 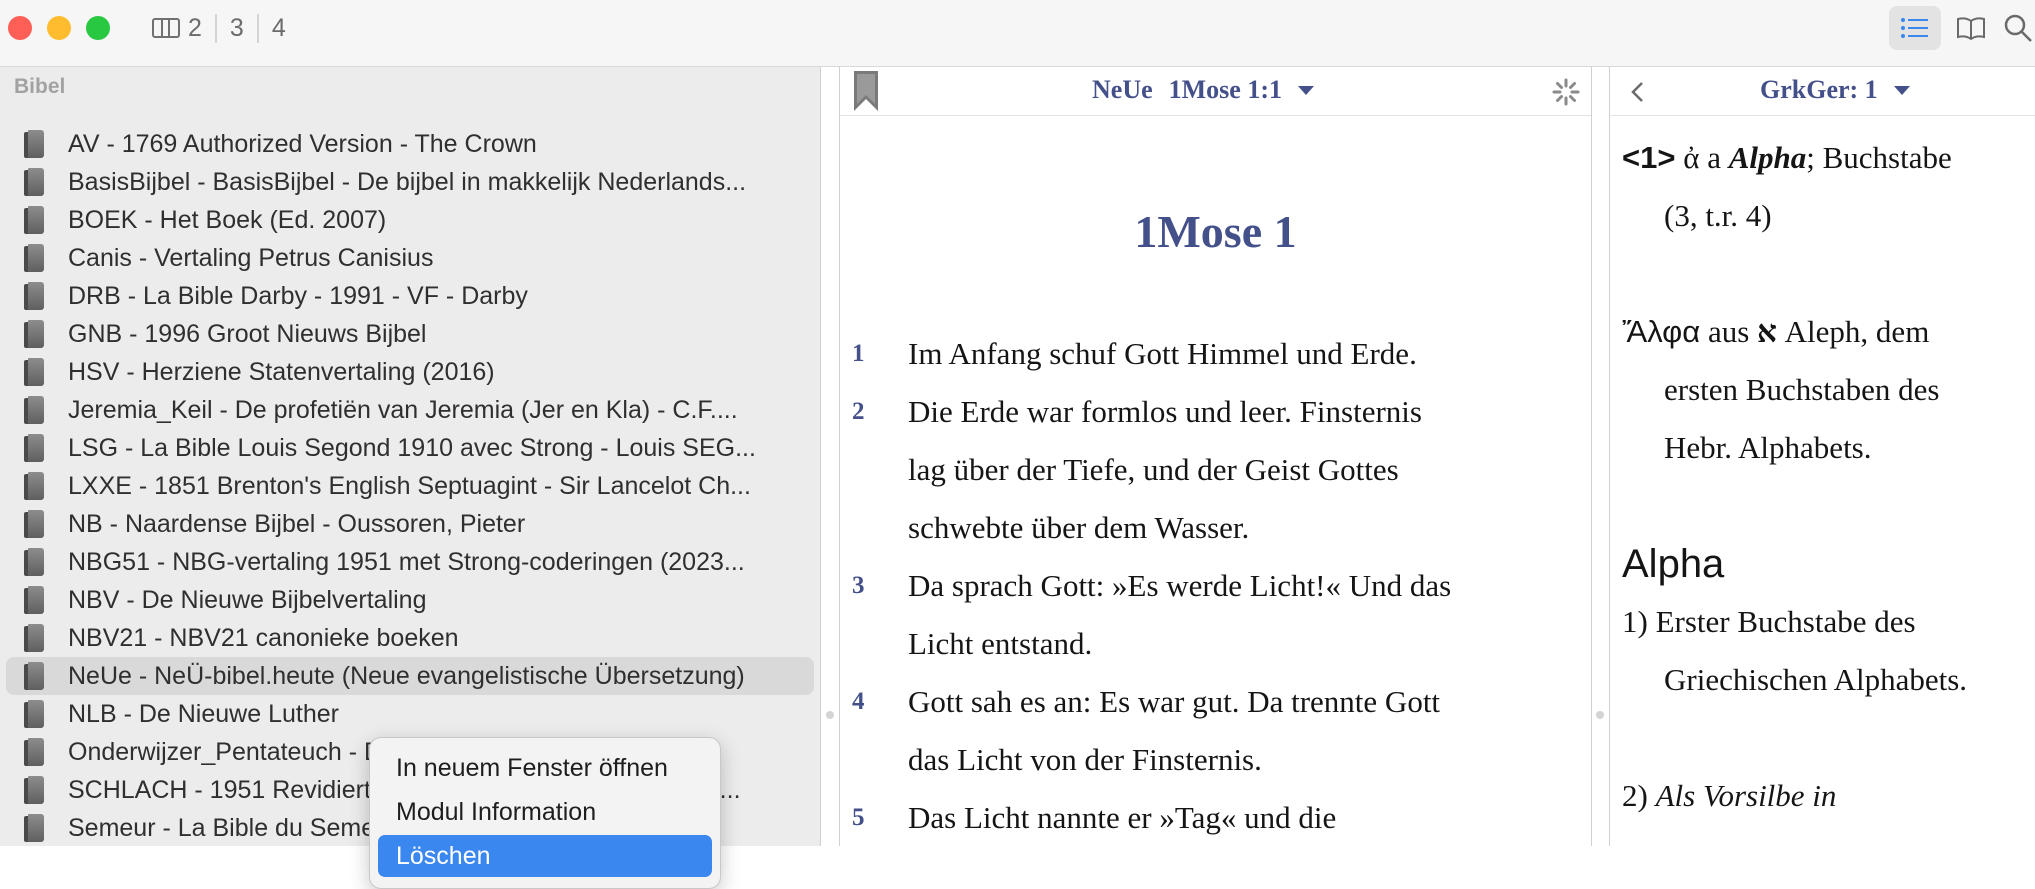 What do you see at coordinates (880, 354) in the screenshot?
I see `verse-number: 1` at bounding box center [880, 354].